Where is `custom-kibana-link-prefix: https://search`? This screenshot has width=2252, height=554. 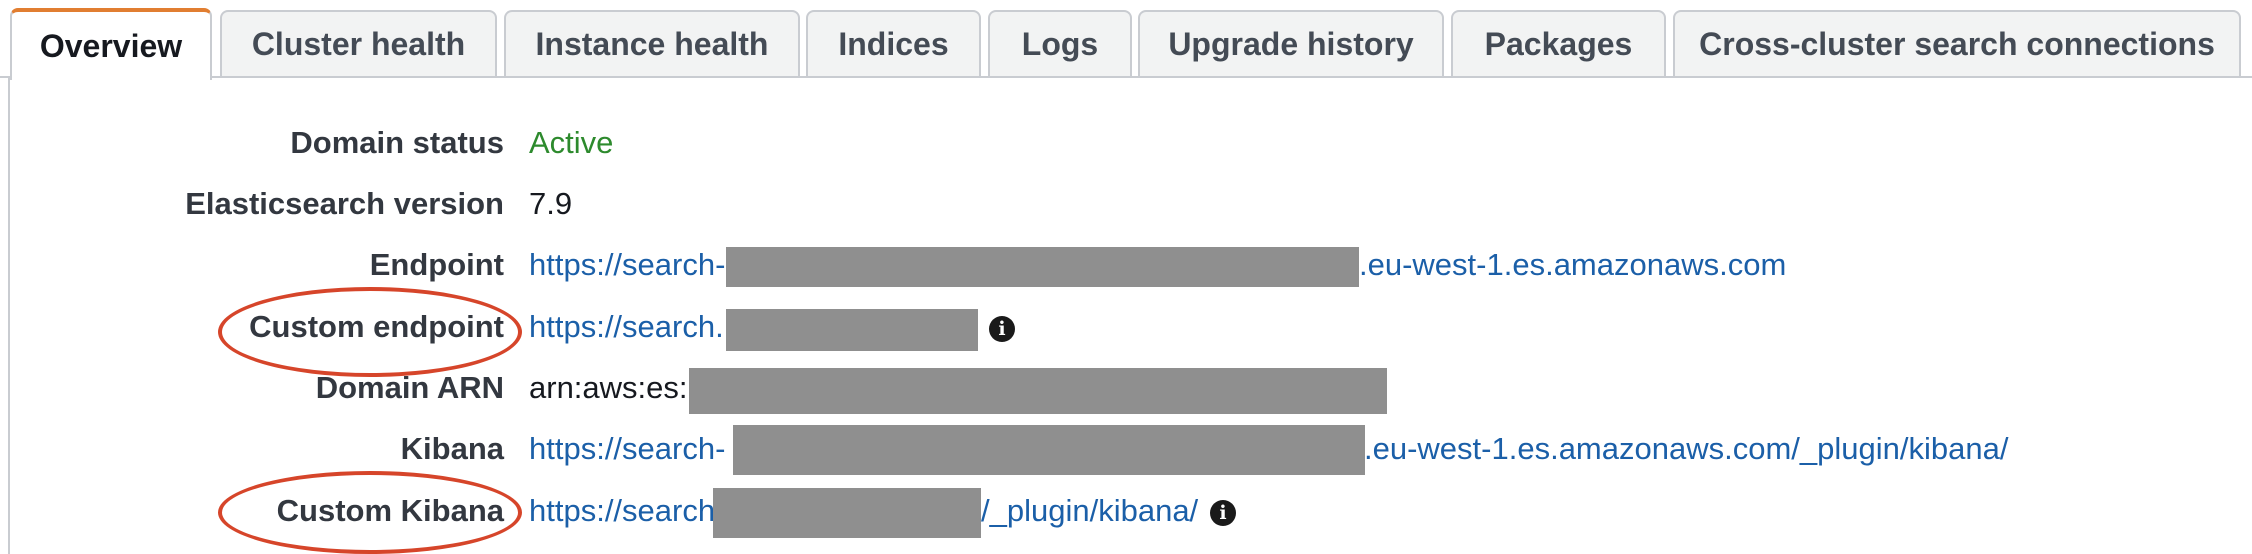
custom-kibana-link-prefix: https://search is located at coordinates (622, 510).